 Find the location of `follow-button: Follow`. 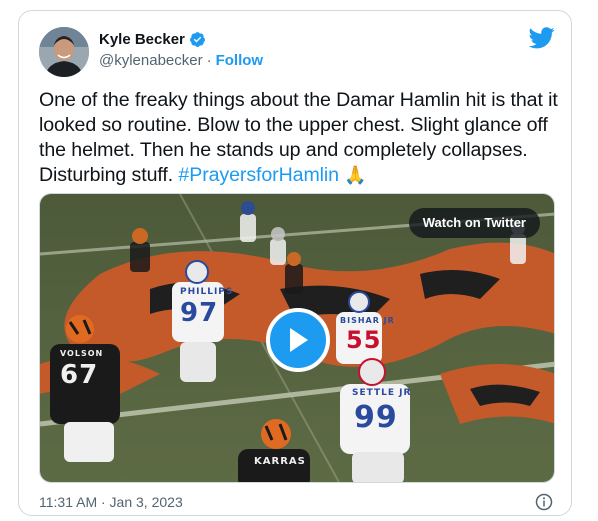

follow-button: Follow is located at coordinates (240, 60).